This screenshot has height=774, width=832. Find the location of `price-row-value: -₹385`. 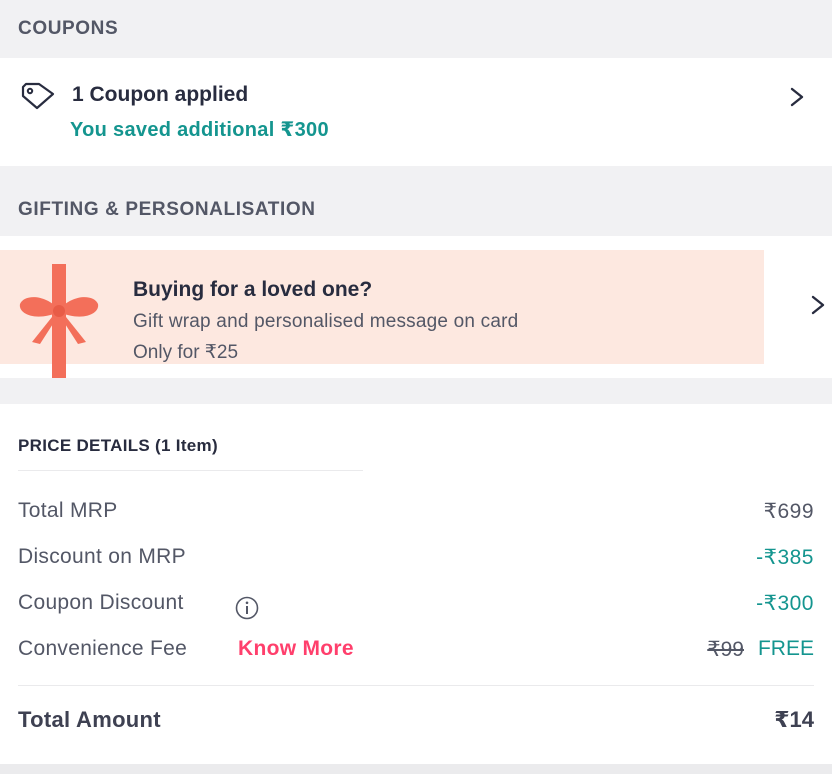

price-row-value: -₹385 is located at coordinates (785, 557).